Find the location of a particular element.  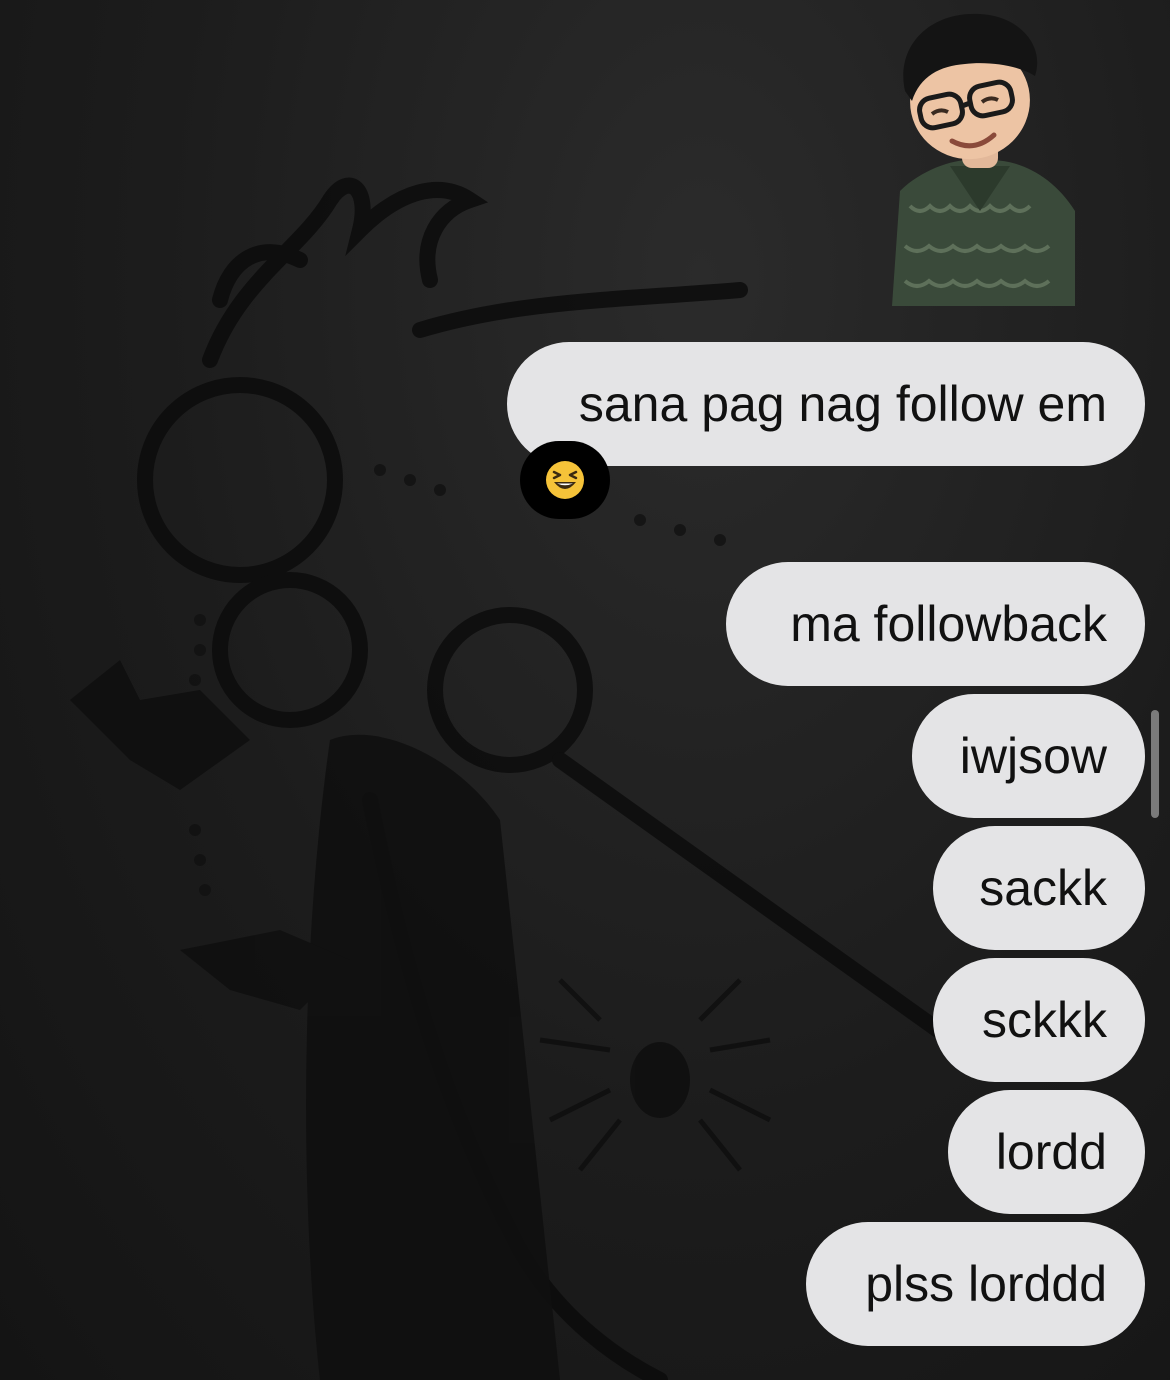

message-bubble-2: ma followback is located at coordinates (935, 624).